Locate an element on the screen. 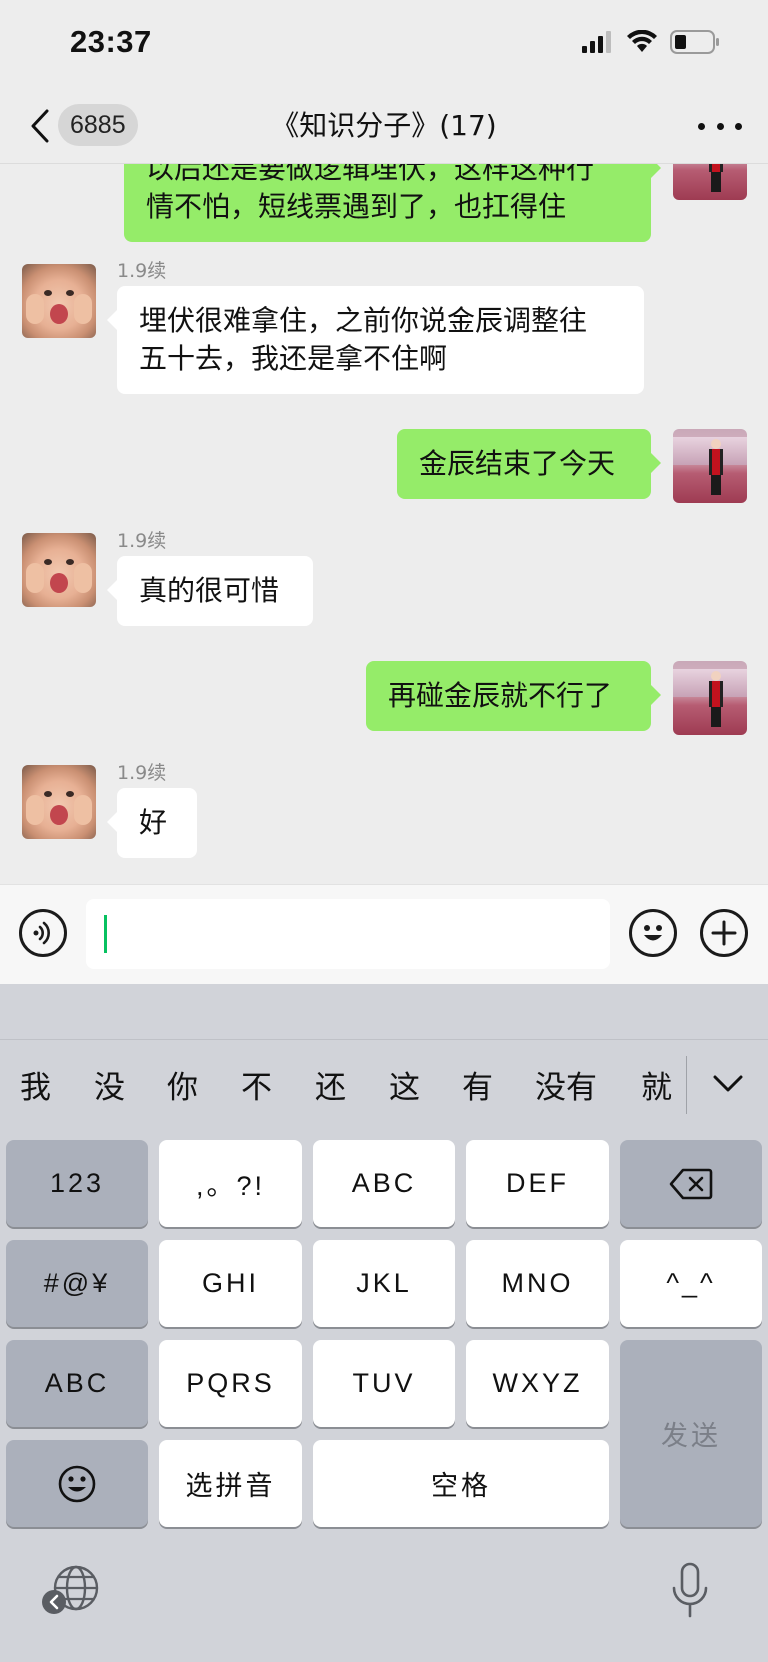  incoming-message-bubble: 好 is located at coordinates (152, 823).